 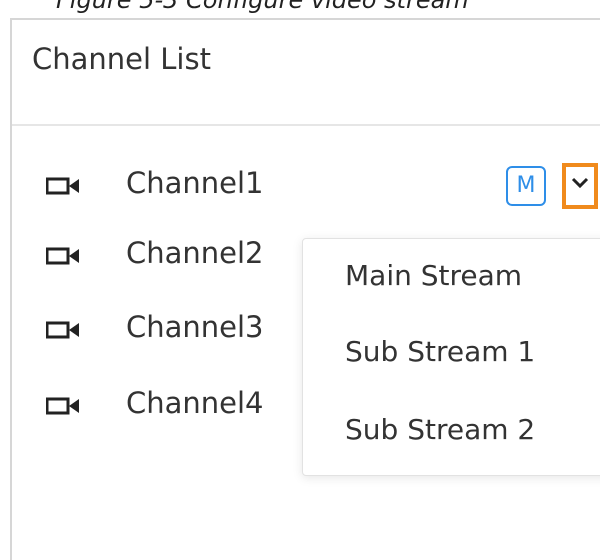 What do you see at coordinates (195, 253) in the screenshot?
I see `channel-label: Channel2` at bounding box center [195, 253].